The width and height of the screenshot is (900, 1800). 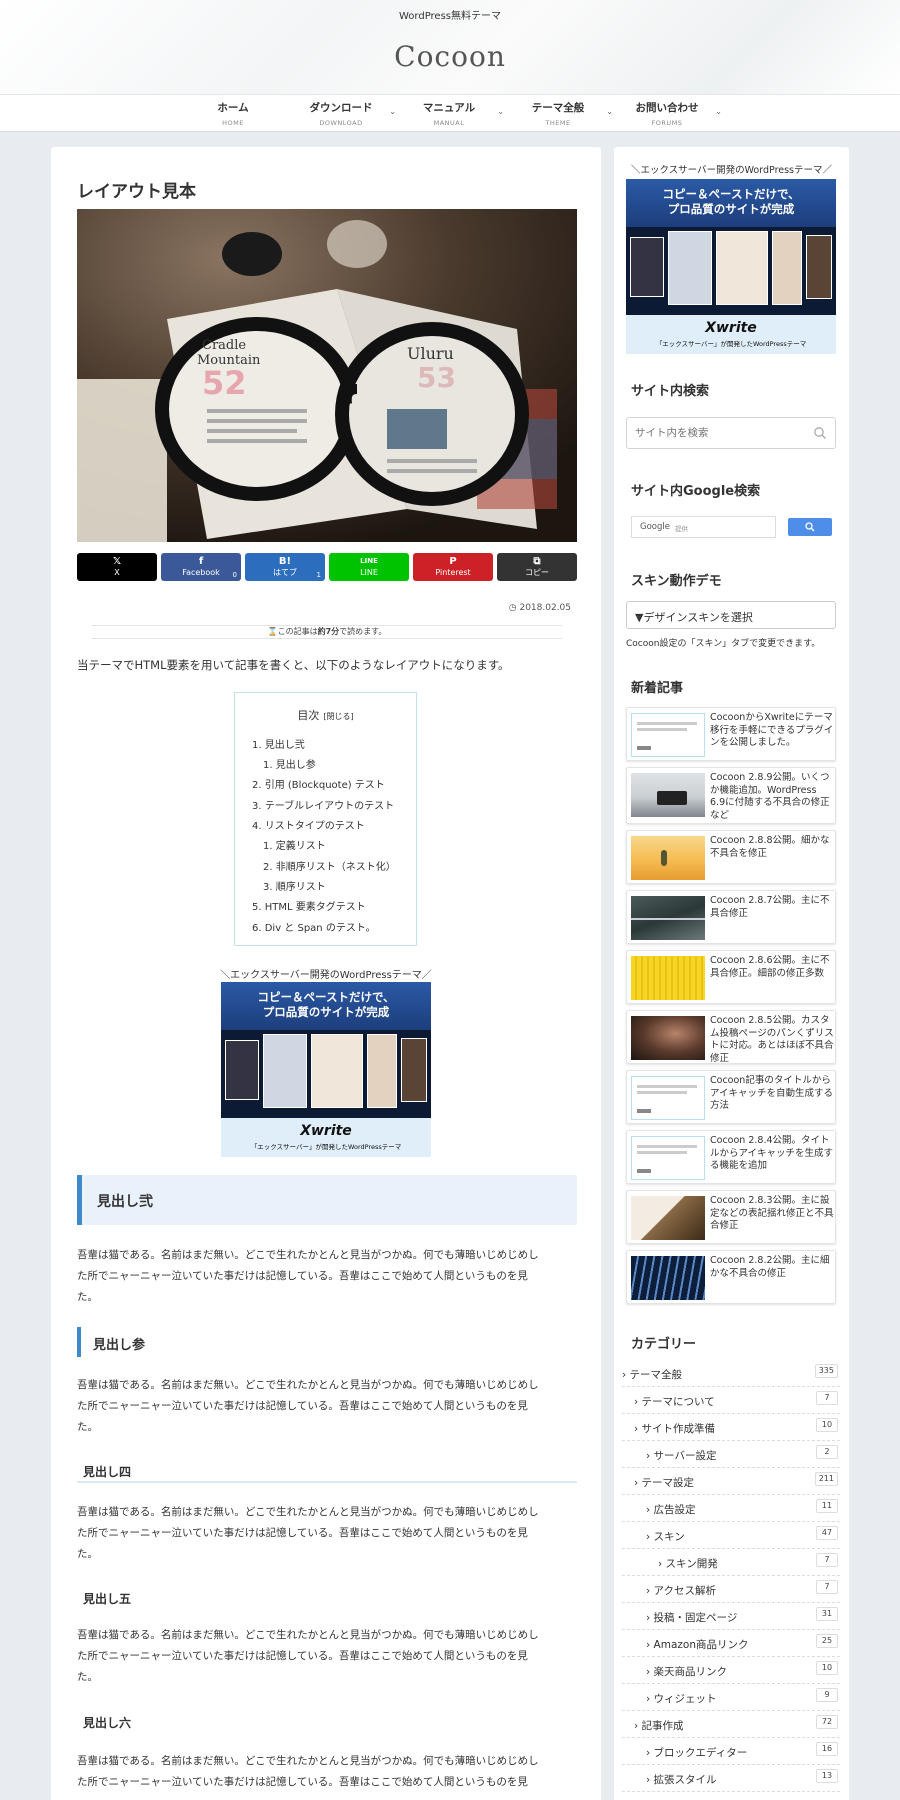 I want to click on share-label: X, so click(x=117, y=572).